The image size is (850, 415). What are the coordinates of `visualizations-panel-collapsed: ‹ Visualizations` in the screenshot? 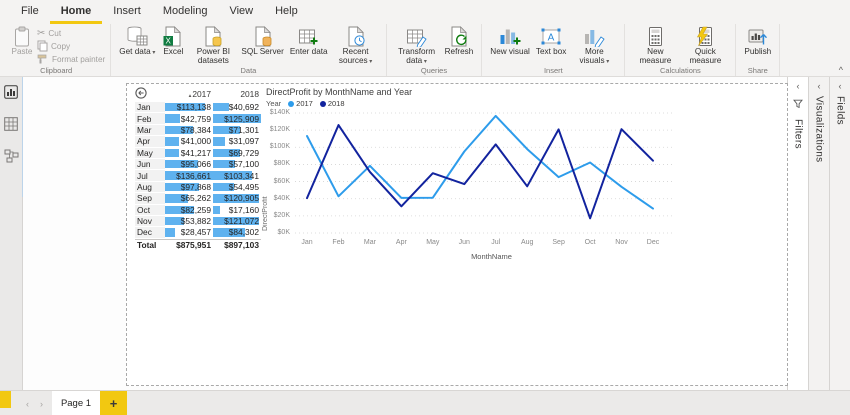 It's located at (818, 233).